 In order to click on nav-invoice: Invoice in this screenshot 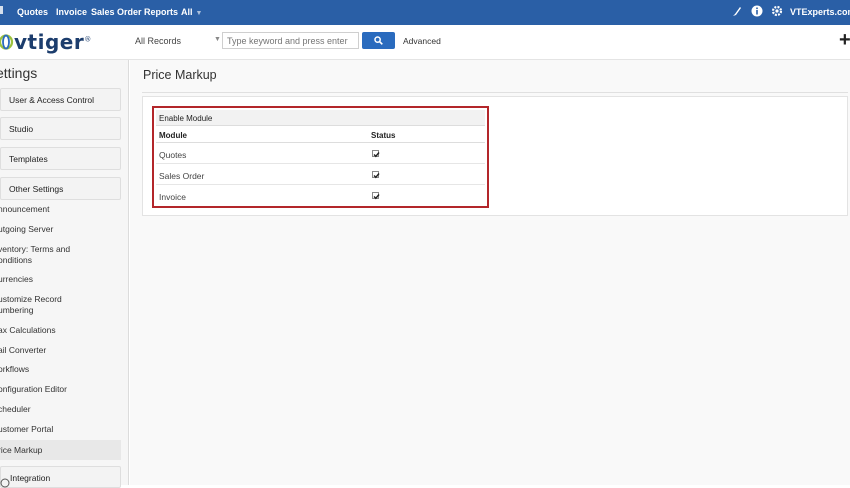, I will do `click(71, 12)`.